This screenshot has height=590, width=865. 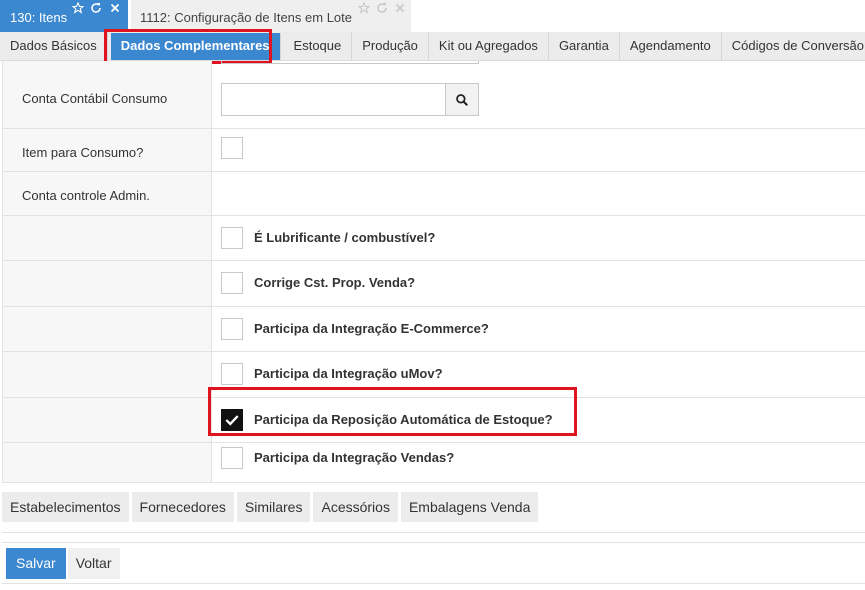 I want to click on search-button, so click(x=462, y=99).